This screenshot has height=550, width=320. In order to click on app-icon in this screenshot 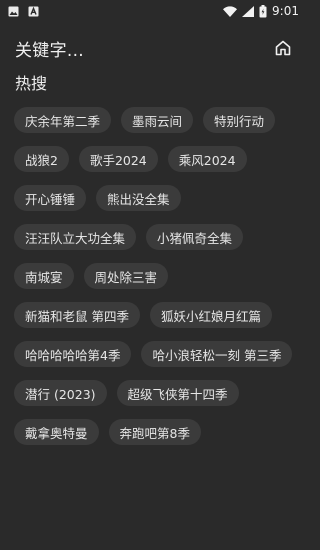, I will do `click(33, 11)`.